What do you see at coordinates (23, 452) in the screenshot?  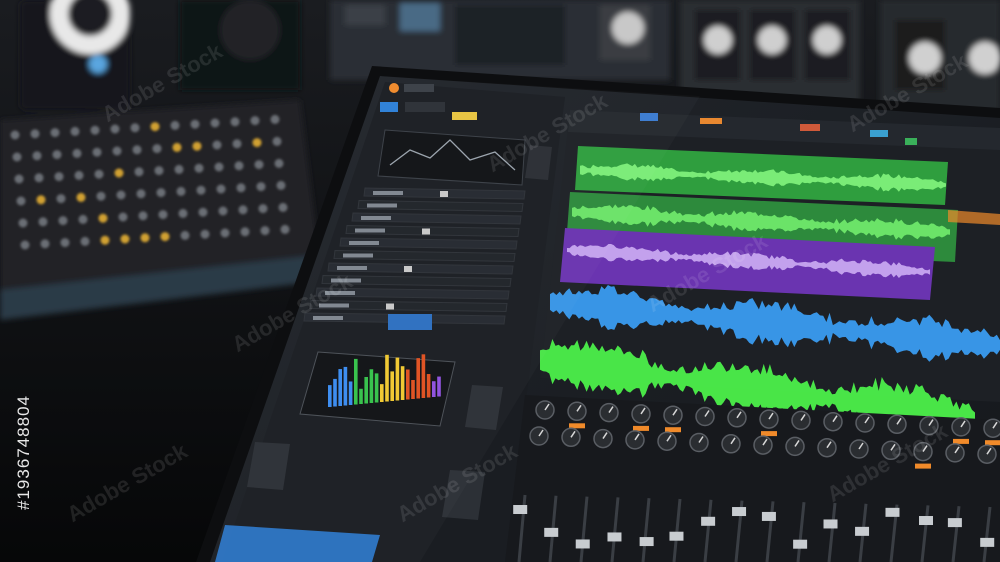 I see `asset-id-label: #193674880​4` at bounding box center [23, 452].